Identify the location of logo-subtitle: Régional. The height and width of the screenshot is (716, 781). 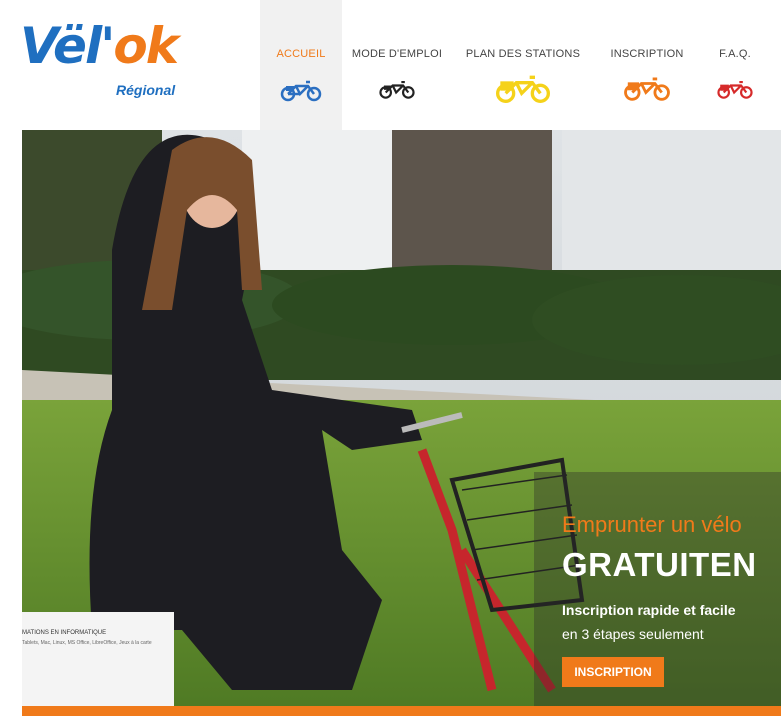
(146, 90).